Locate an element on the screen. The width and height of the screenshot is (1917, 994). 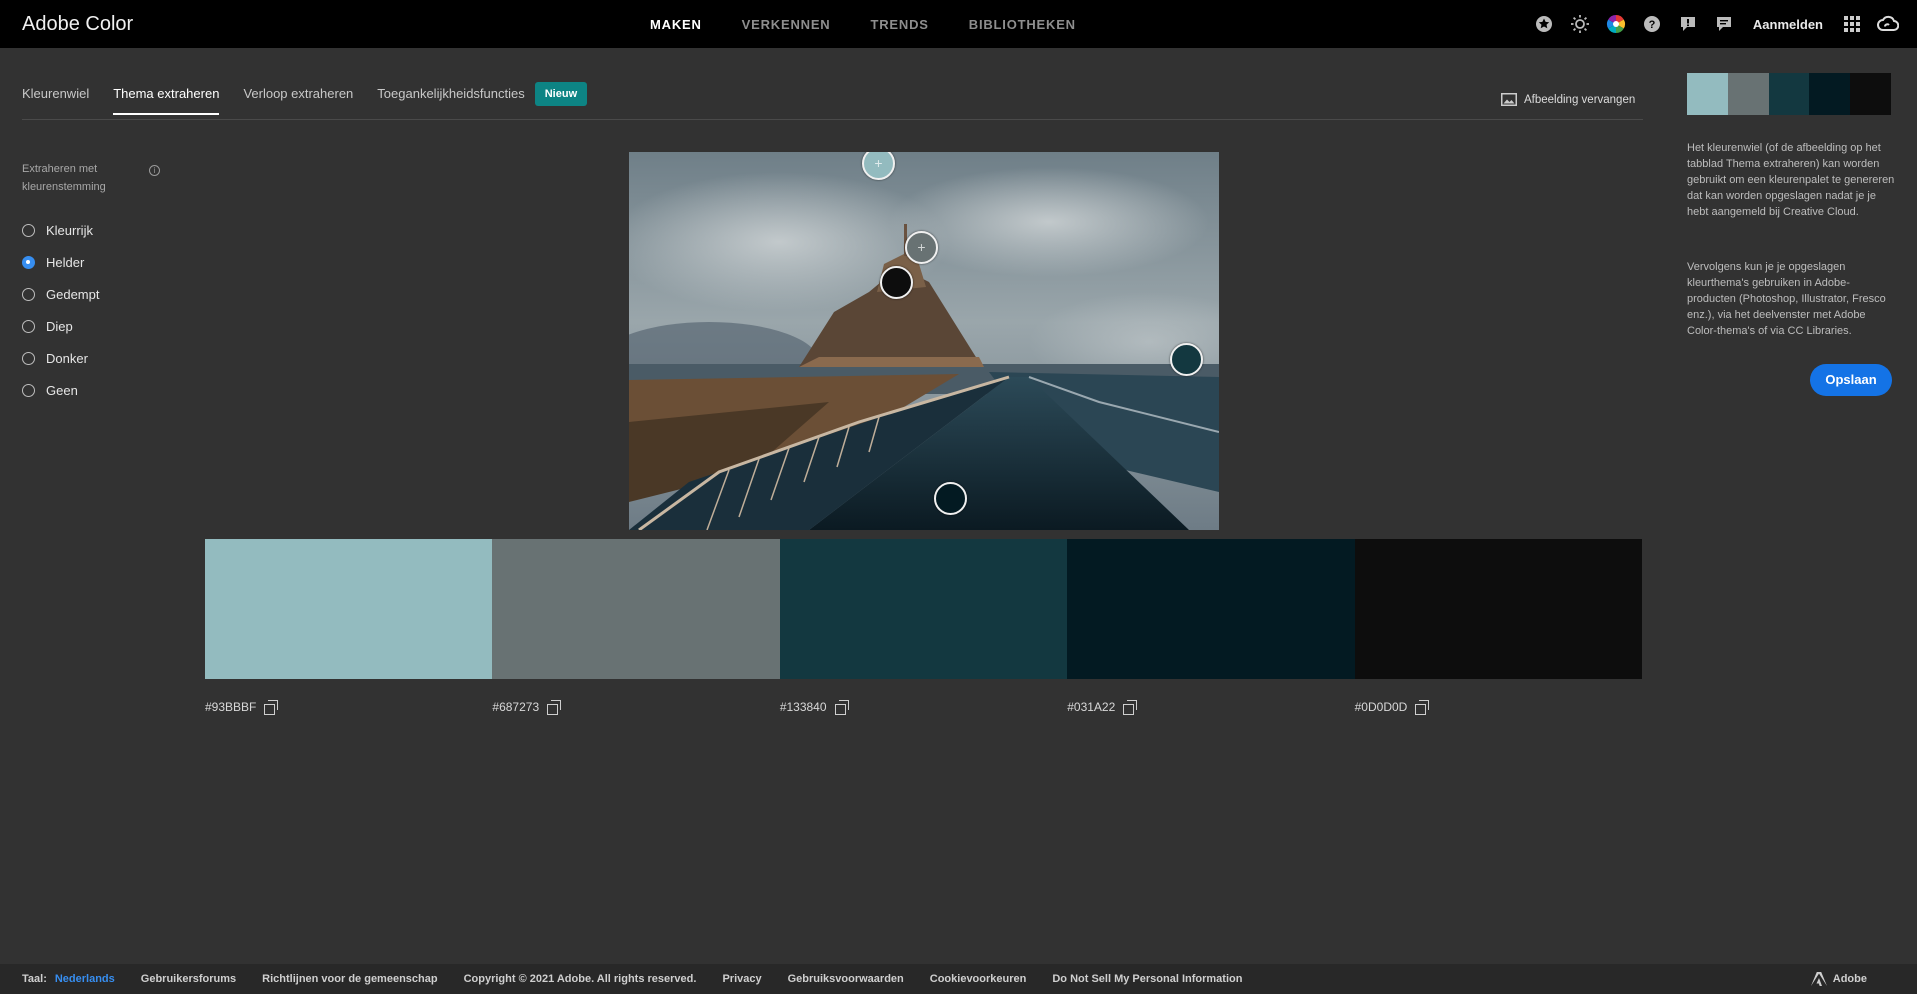
color-picker-2: + is located at coordinates (921, 247).